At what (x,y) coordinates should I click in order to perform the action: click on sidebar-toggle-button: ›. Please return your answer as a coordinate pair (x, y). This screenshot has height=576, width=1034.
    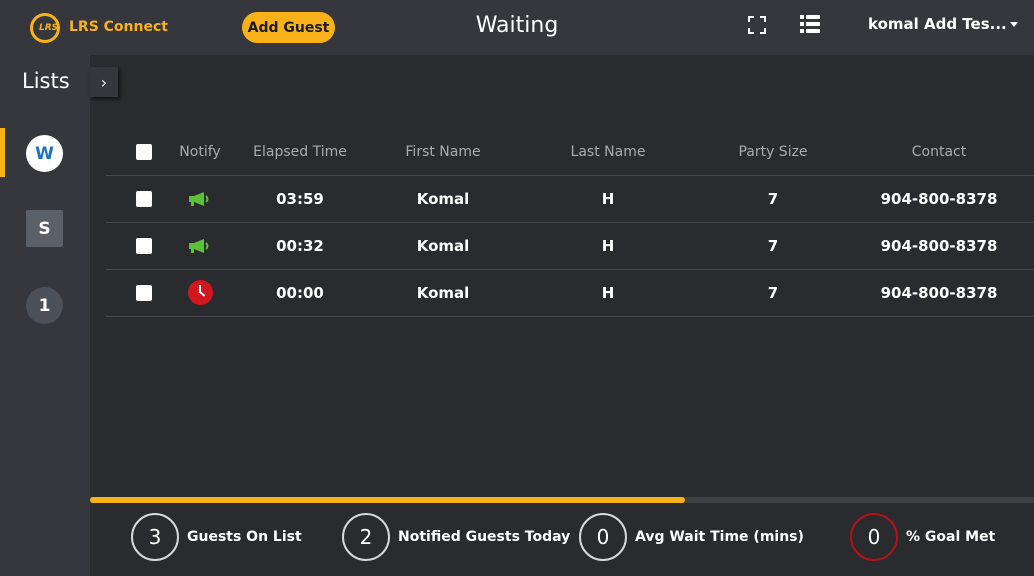
    Looking at the image, I should click on (104, 82).